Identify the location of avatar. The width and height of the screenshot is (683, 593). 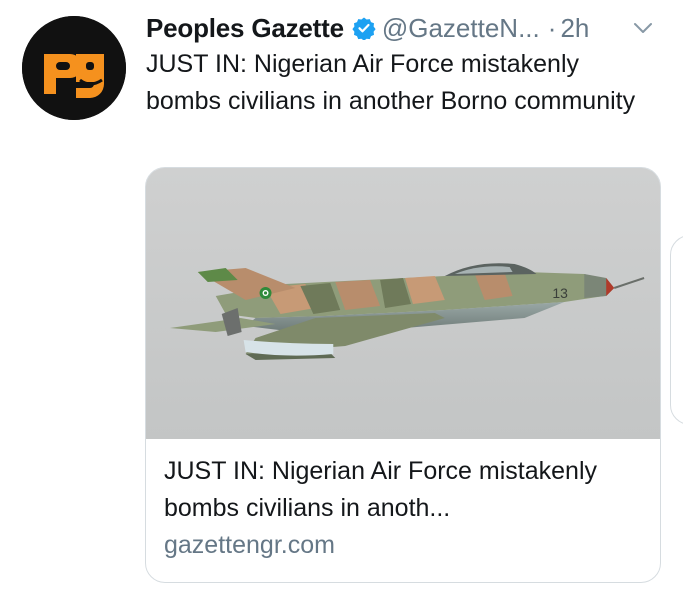
(74, 68).